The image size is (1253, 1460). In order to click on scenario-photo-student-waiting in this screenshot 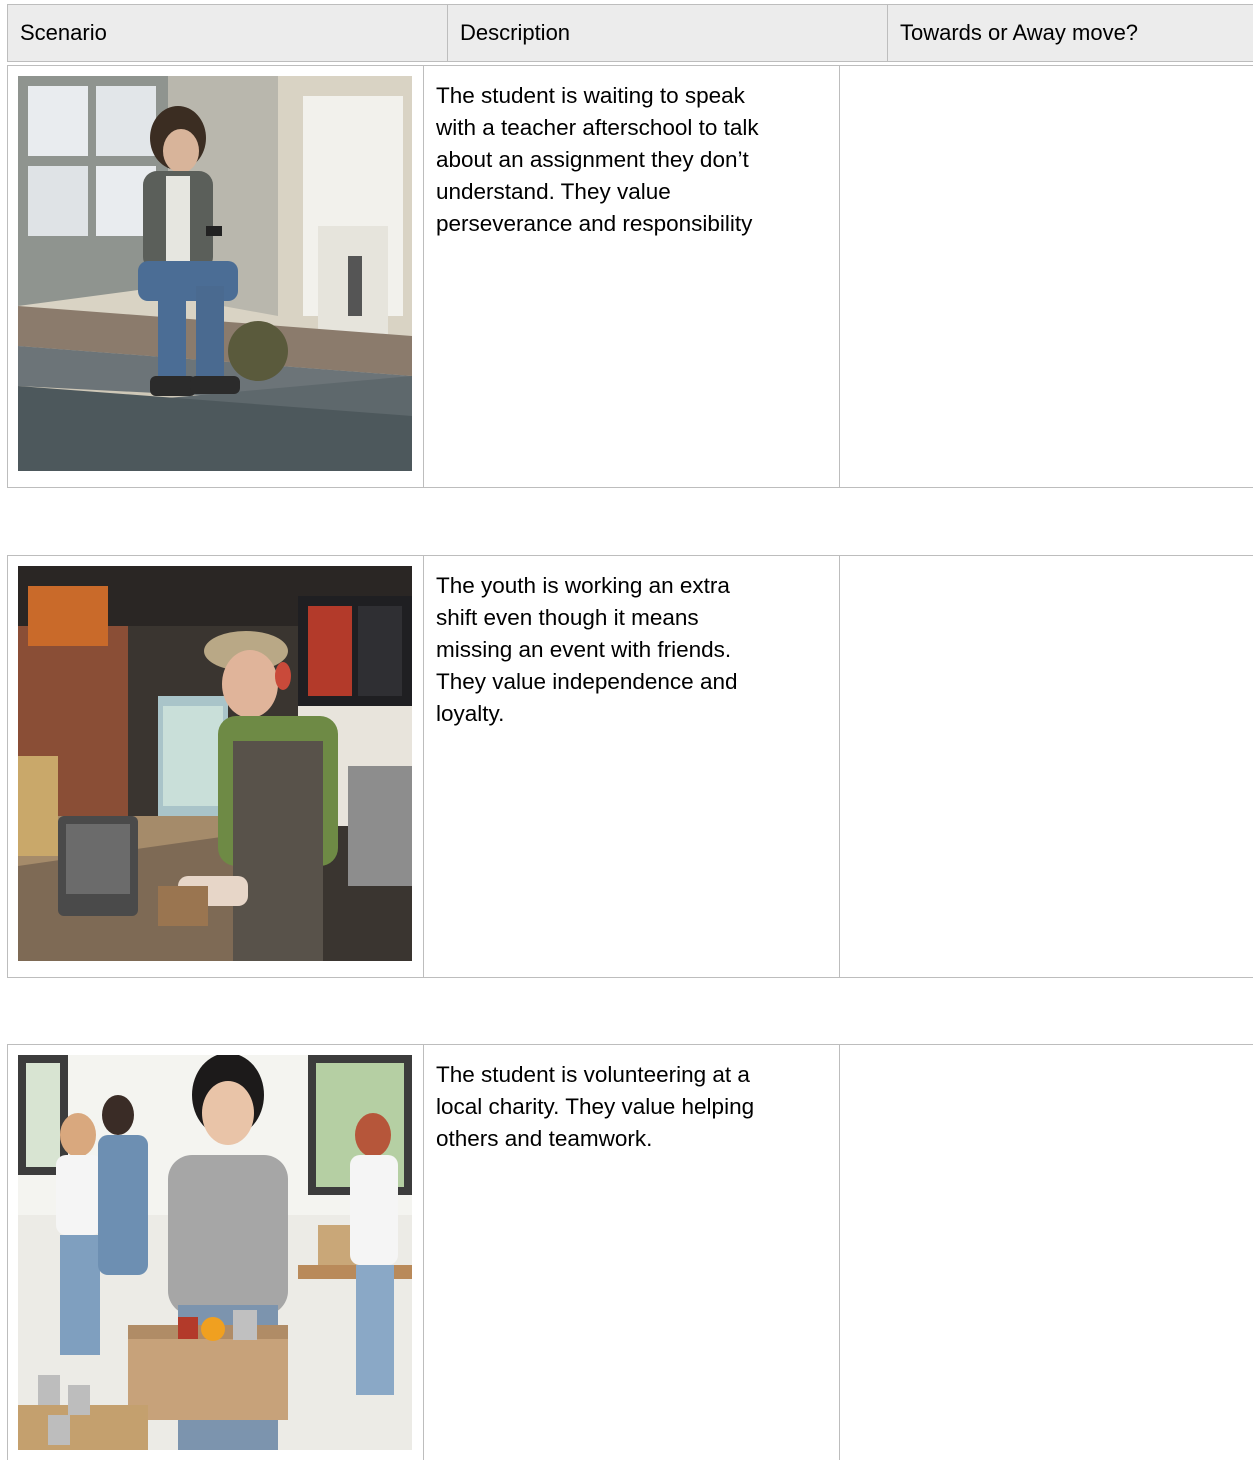, I will do `click(215, 273)`.